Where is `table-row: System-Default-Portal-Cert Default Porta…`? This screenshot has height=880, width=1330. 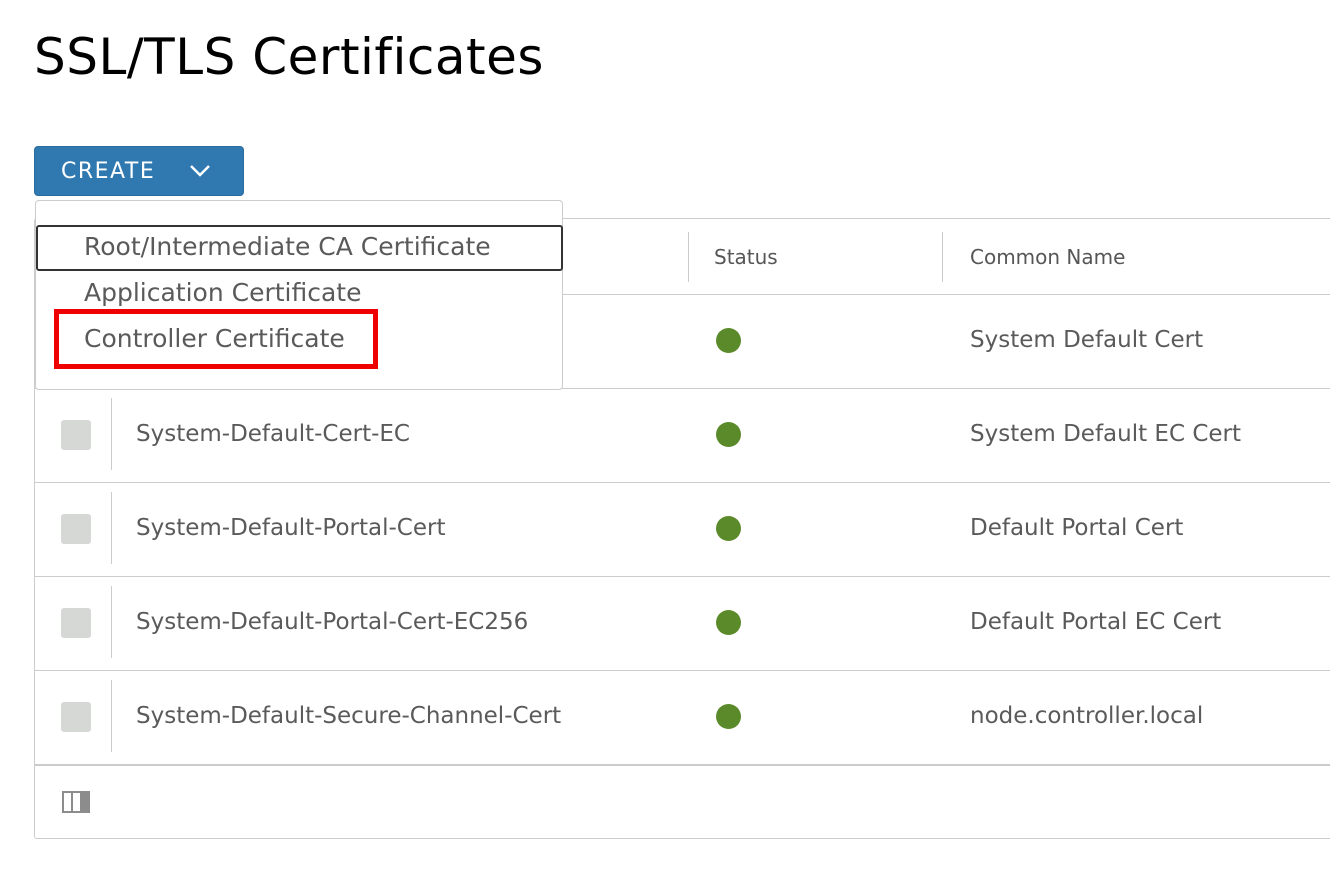 table-row: System-Default-Portal-Cert Default Porta… is located at coordinates (682, 529).